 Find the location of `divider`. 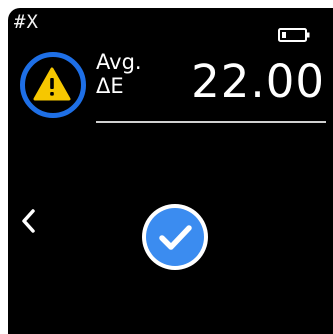

divider is located at coordinates (211, 122).